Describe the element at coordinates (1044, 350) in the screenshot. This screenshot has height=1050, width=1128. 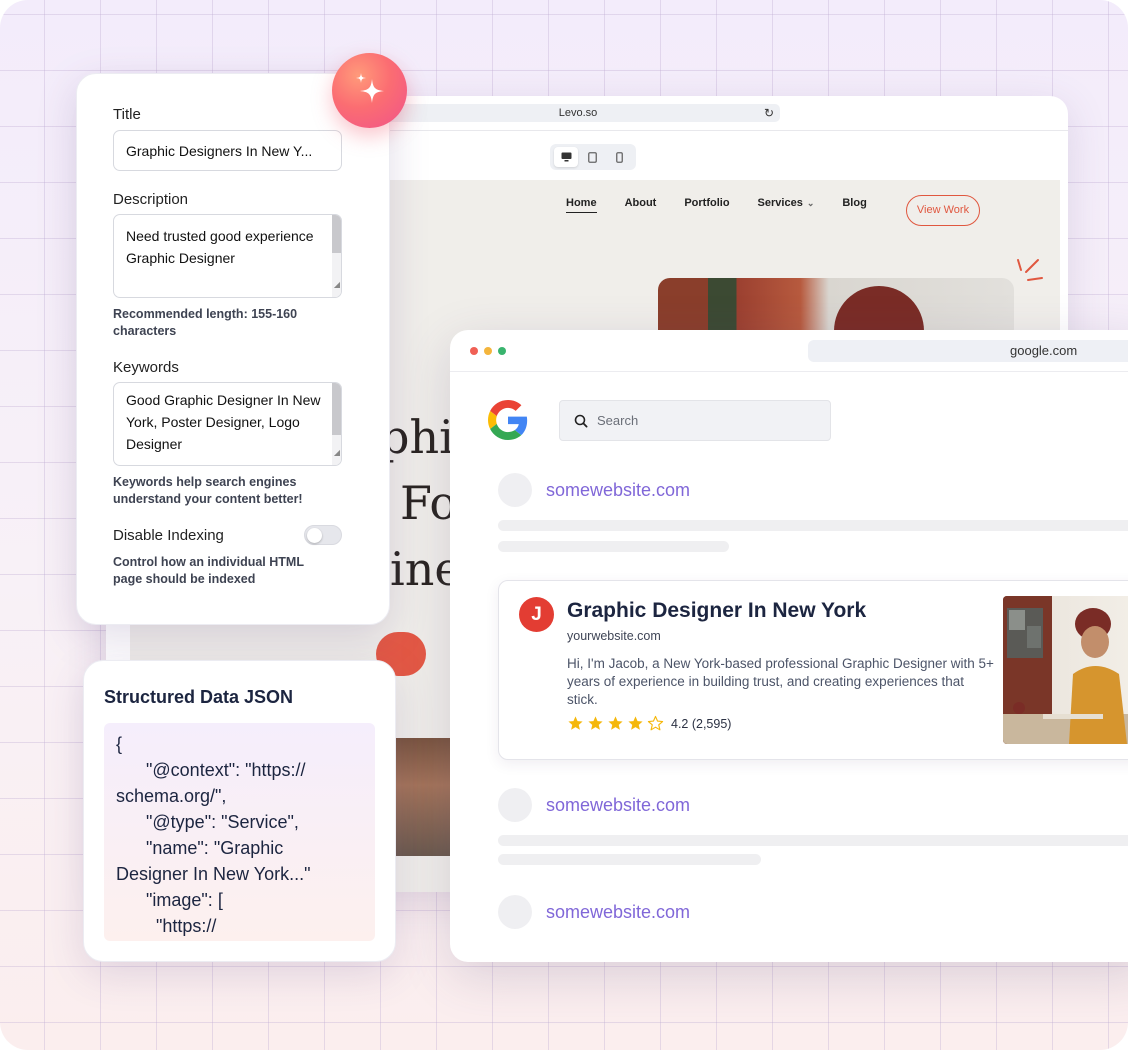
I see `serp-url: google.com` at that location.